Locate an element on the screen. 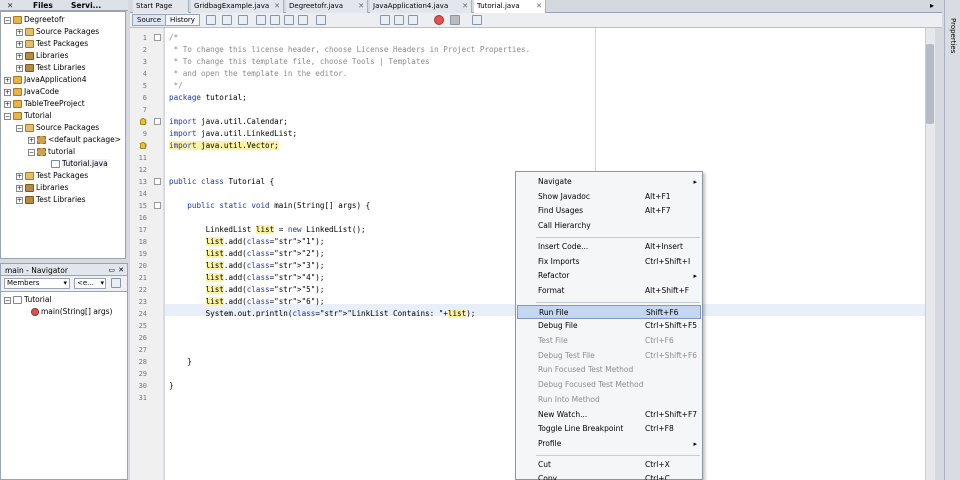 The width and height of the screenshot is (960, 480). source-button: Source is located at coordinates (149, 20).